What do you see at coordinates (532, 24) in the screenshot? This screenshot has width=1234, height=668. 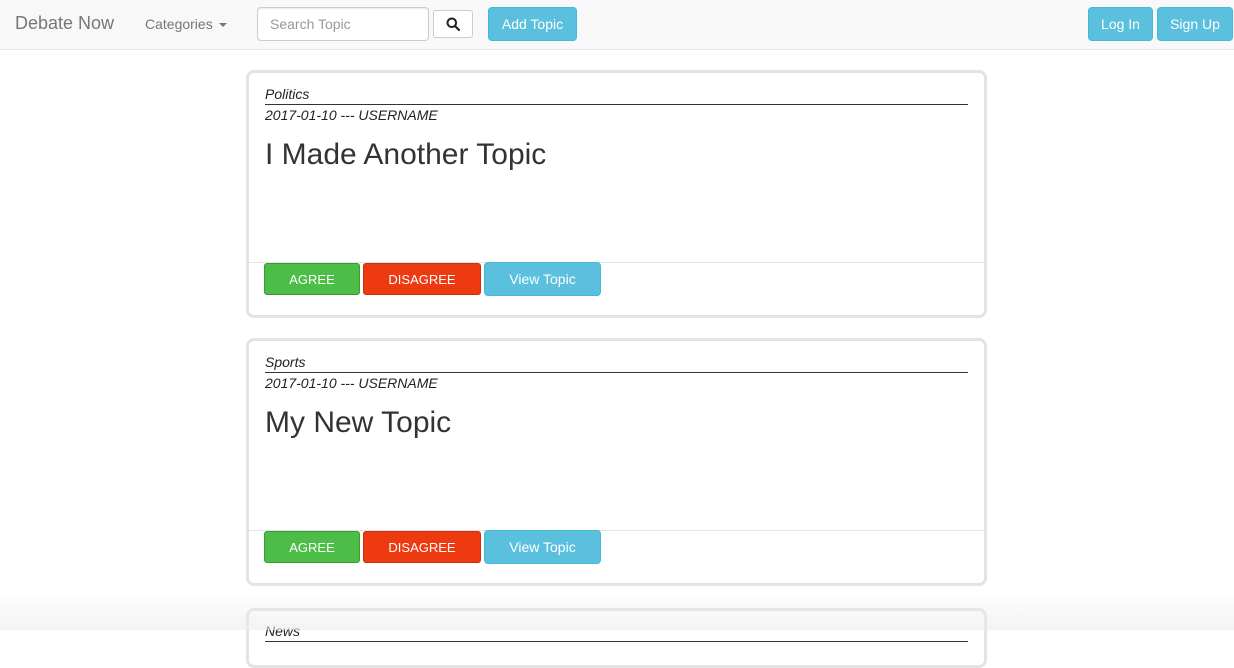 I see `add-topic-button: Add Topic` at bounding box center [532, 24].